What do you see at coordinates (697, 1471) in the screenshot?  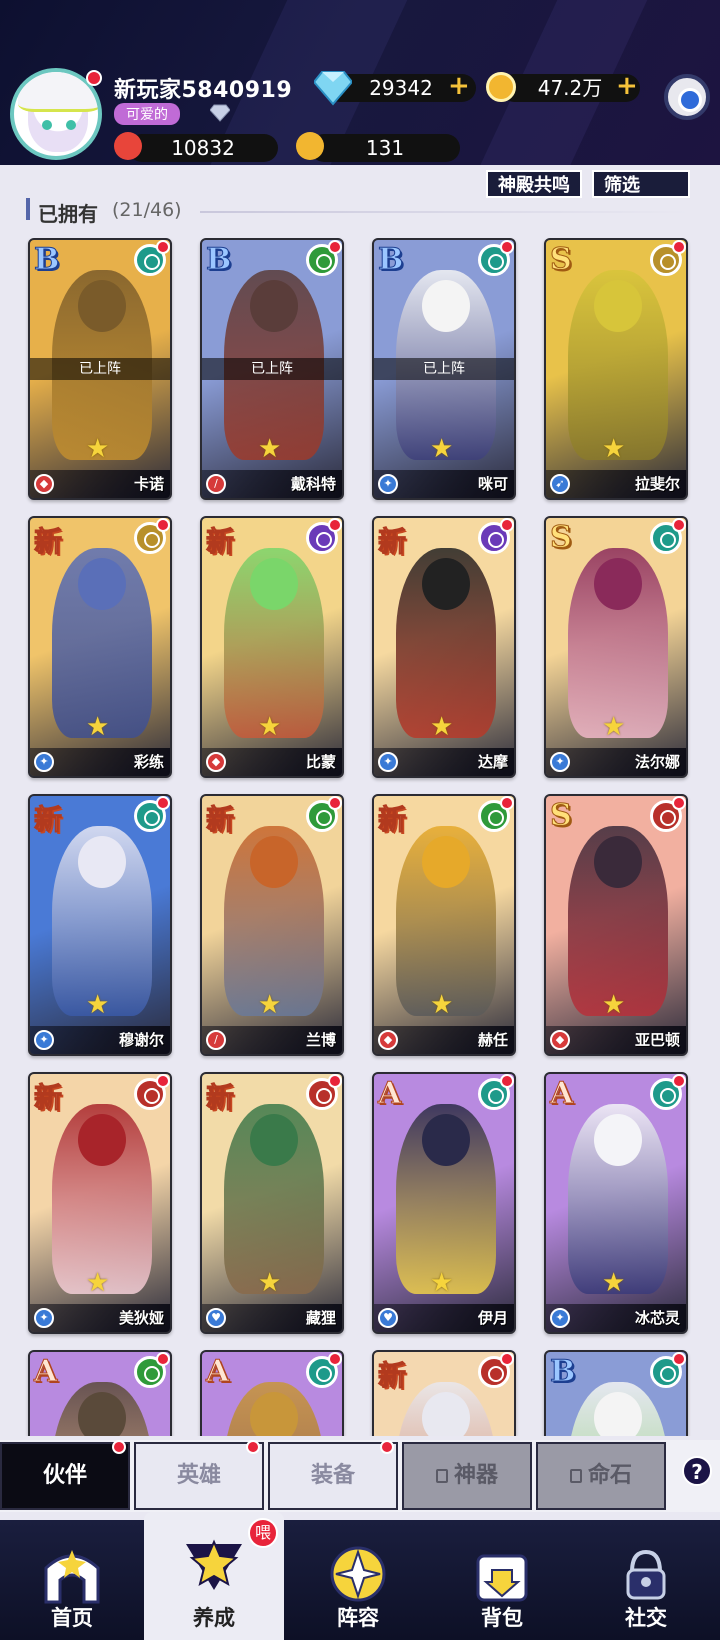 I see `help-icon: ?` at bounding box center [697, 1471].